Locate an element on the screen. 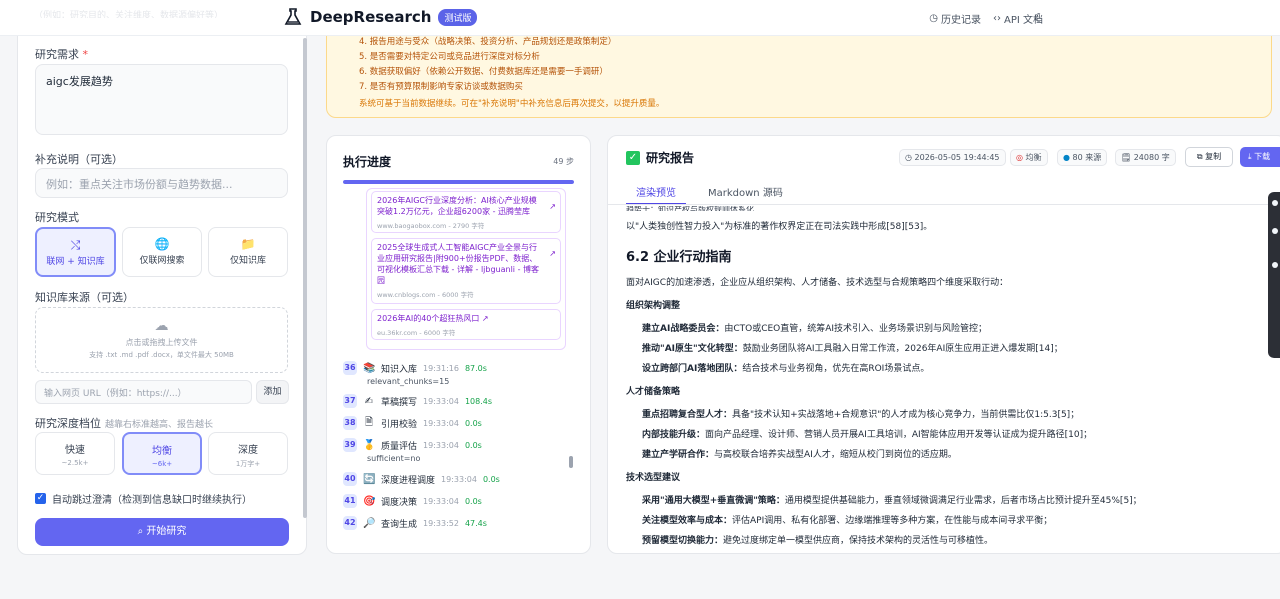 This screenshot has height=599, width=1280. step-number: 36 is located at coordinates (350, 368).